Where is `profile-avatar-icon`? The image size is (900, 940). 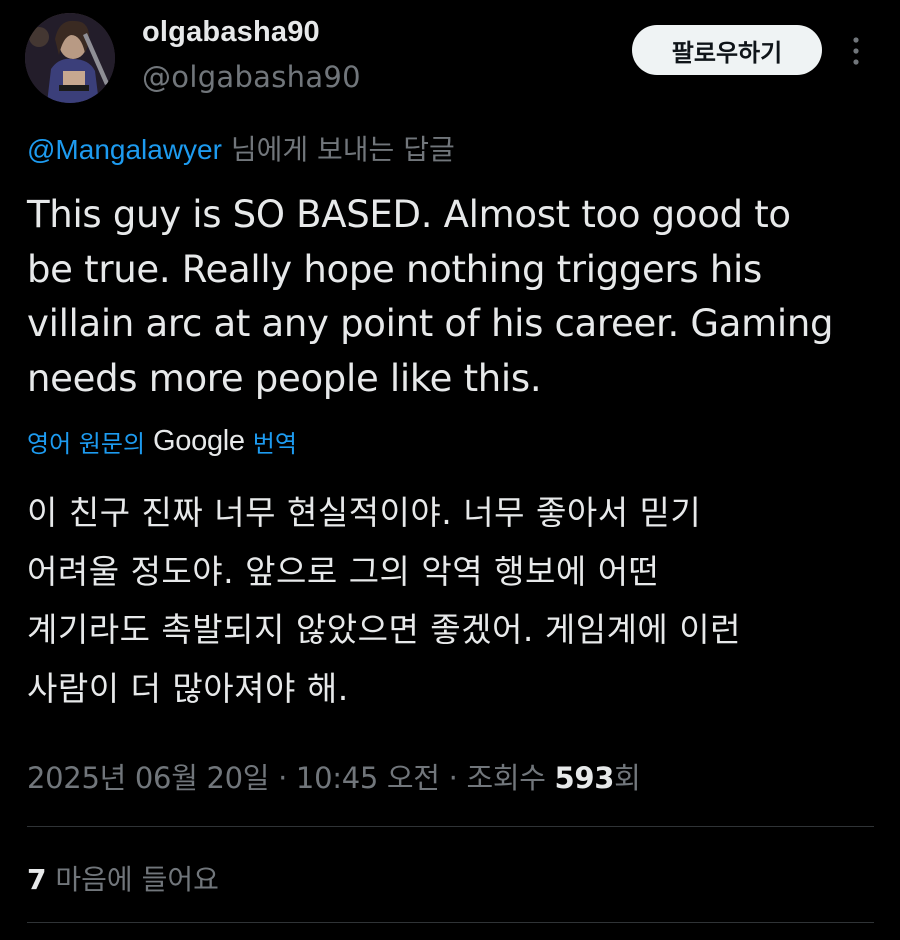 profile-avatar-icon is located at coordinates (70, 58).